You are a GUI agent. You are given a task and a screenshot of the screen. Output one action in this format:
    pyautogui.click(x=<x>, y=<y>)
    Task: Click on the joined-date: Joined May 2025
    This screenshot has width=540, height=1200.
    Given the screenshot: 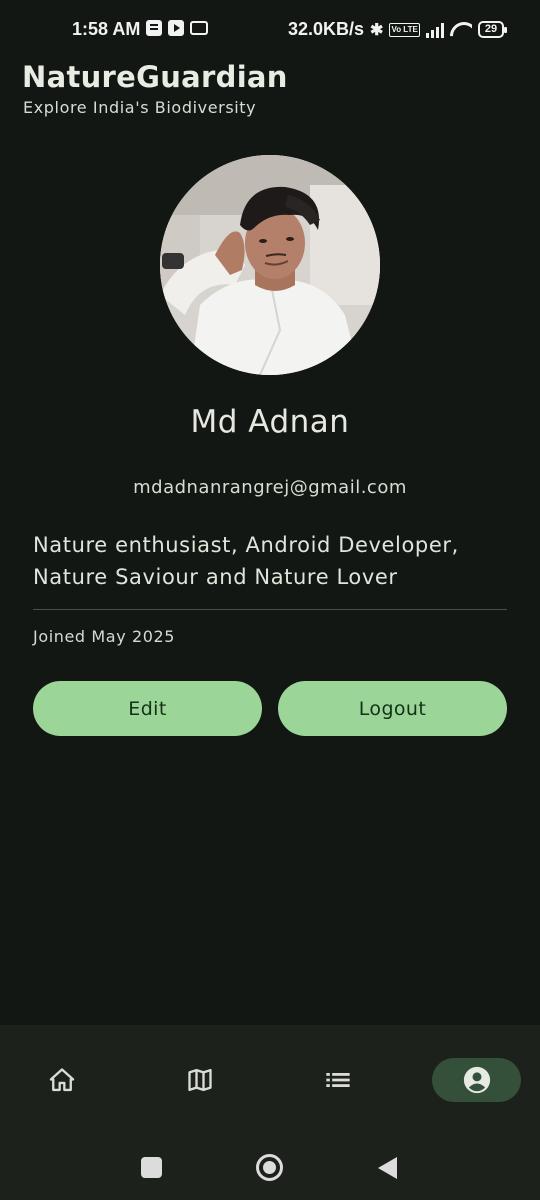 What is the action you would take?
    pyautogui.click(x=104, y=636)
    